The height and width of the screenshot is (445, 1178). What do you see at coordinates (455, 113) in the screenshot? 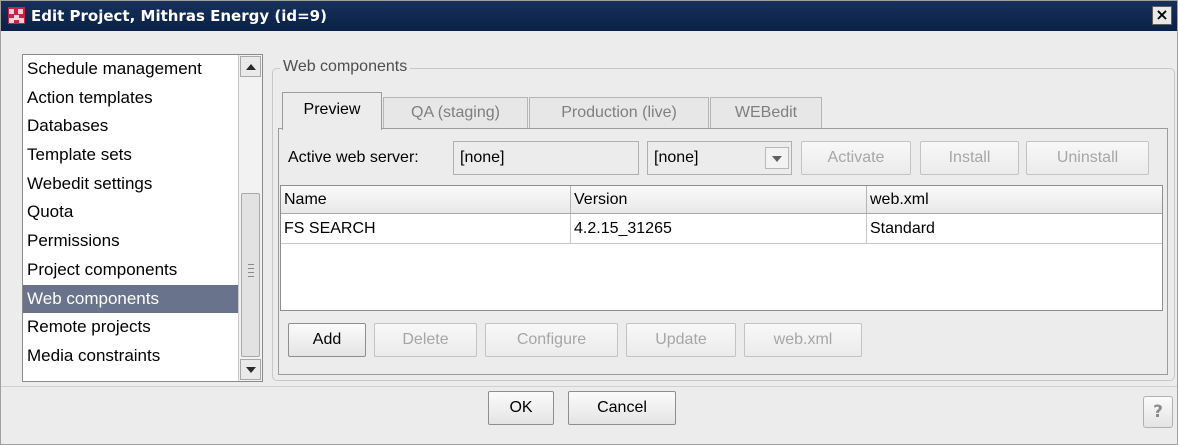
I see `tab-qa-staging: QA (staging)` at bounding box center [455, 113].